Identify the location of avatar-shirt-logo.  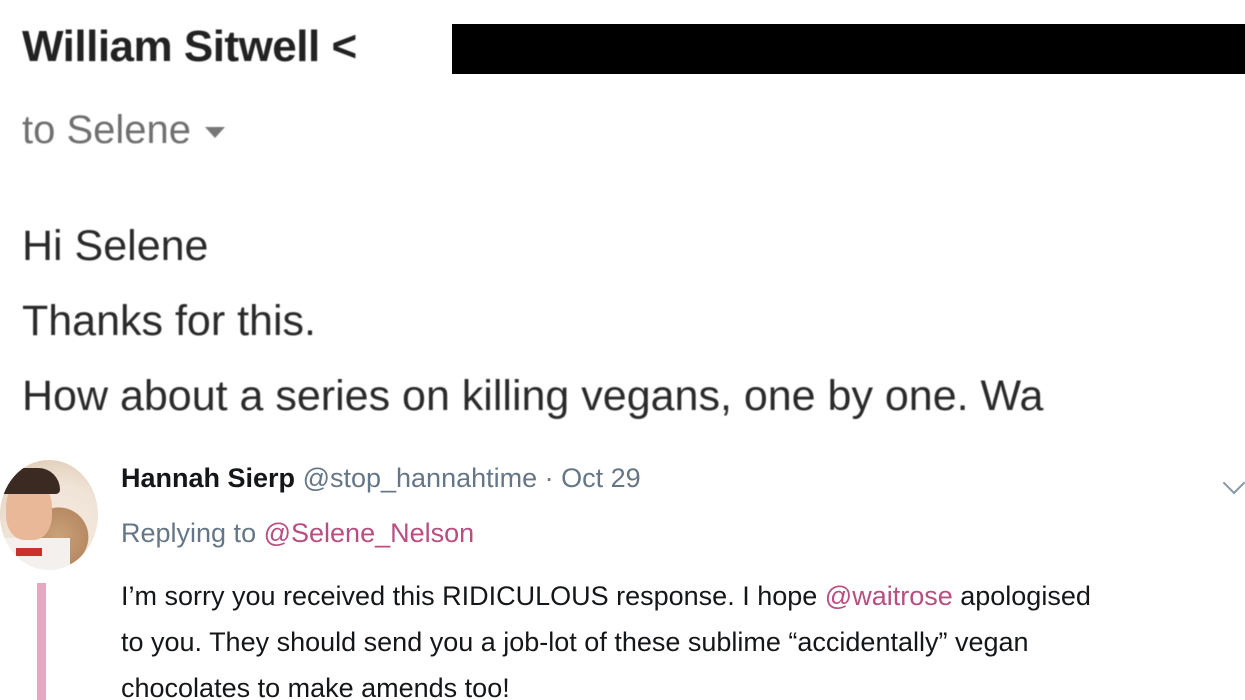
(29, 552).